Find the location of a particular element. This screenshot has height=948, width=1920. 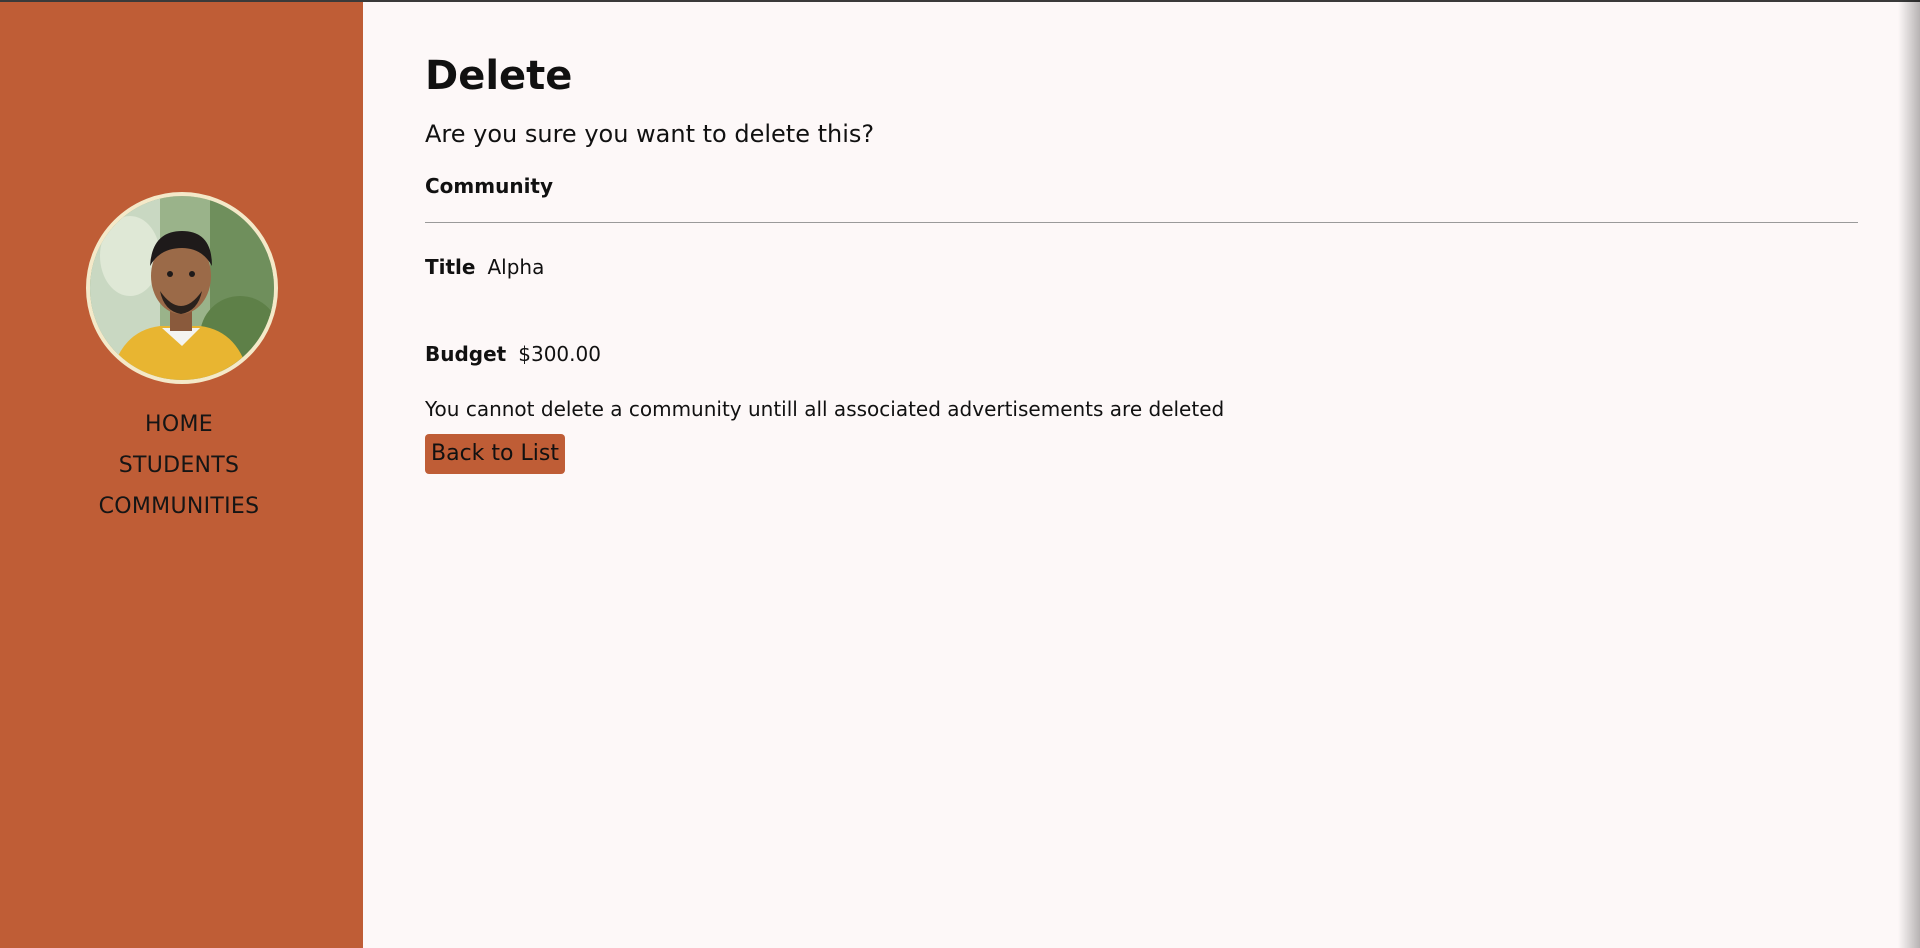

confirm-question: Are you sure you want to delete this? is located at coordinates (650, 134).